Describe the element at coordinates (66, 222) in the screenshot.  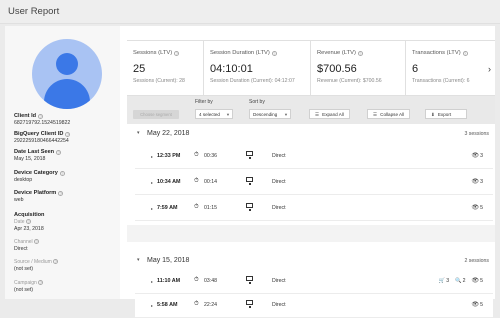
I see `acquisition-field: Acquisition Date ? Apr 23, 2018` at that location.